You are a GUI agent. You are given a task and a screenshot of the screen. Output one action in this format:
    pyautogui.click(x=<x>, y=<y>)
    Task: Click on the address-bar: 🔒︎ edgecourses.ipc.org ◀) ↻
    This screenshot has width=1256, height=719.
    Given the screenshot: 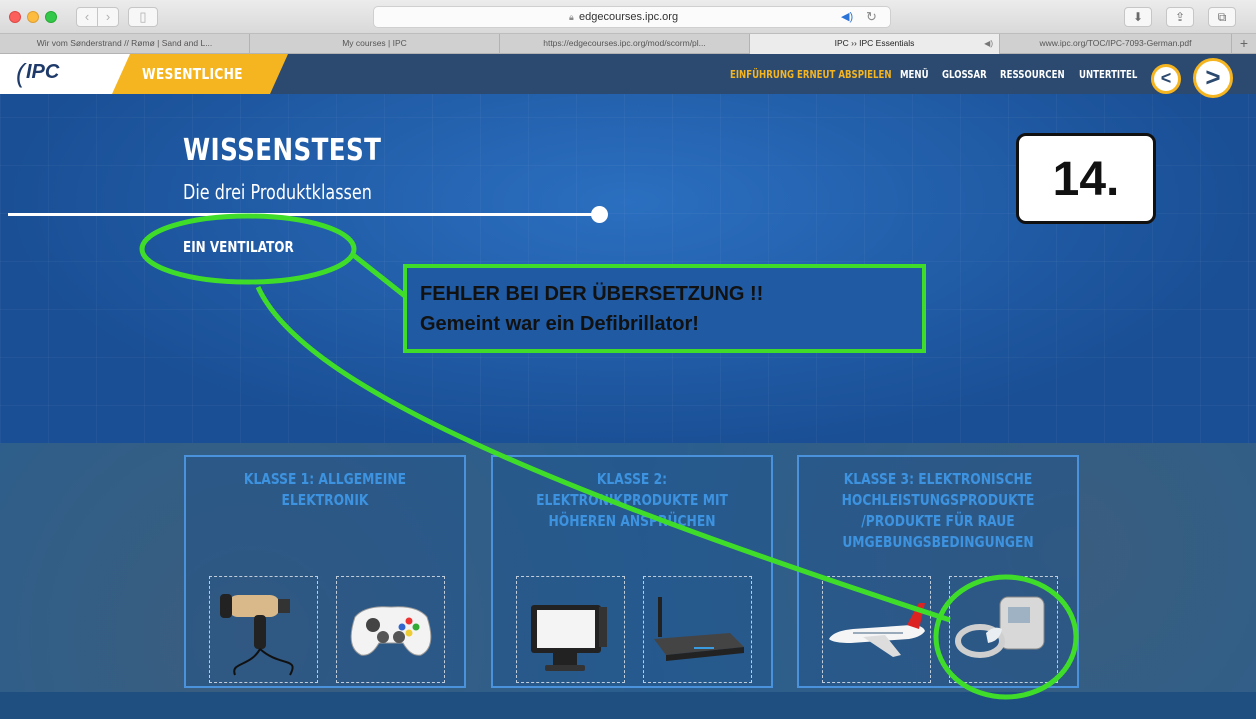 What is the action you would take?
    pyautogui.click(x=632, y=17)
    